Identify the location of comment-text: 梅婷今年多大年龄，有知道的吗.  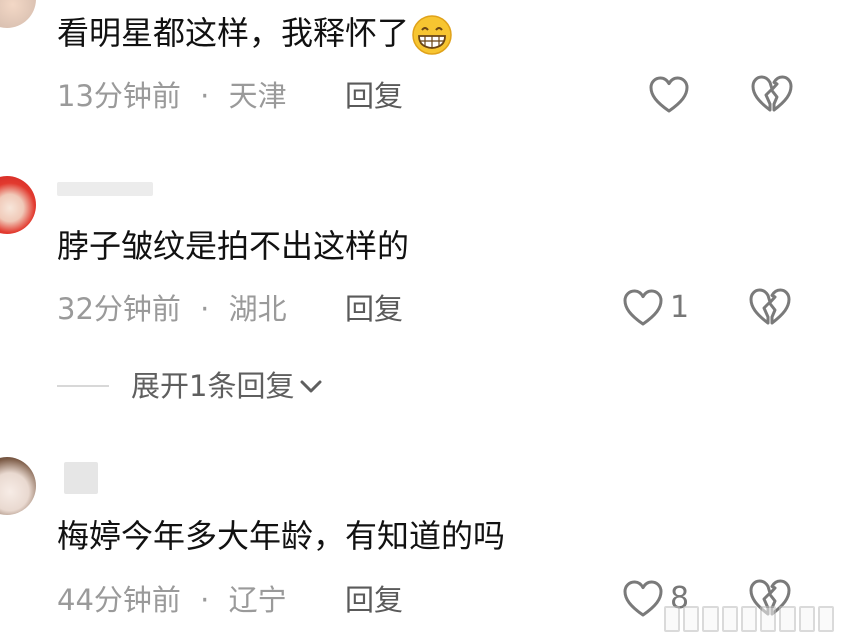
(281, 536).